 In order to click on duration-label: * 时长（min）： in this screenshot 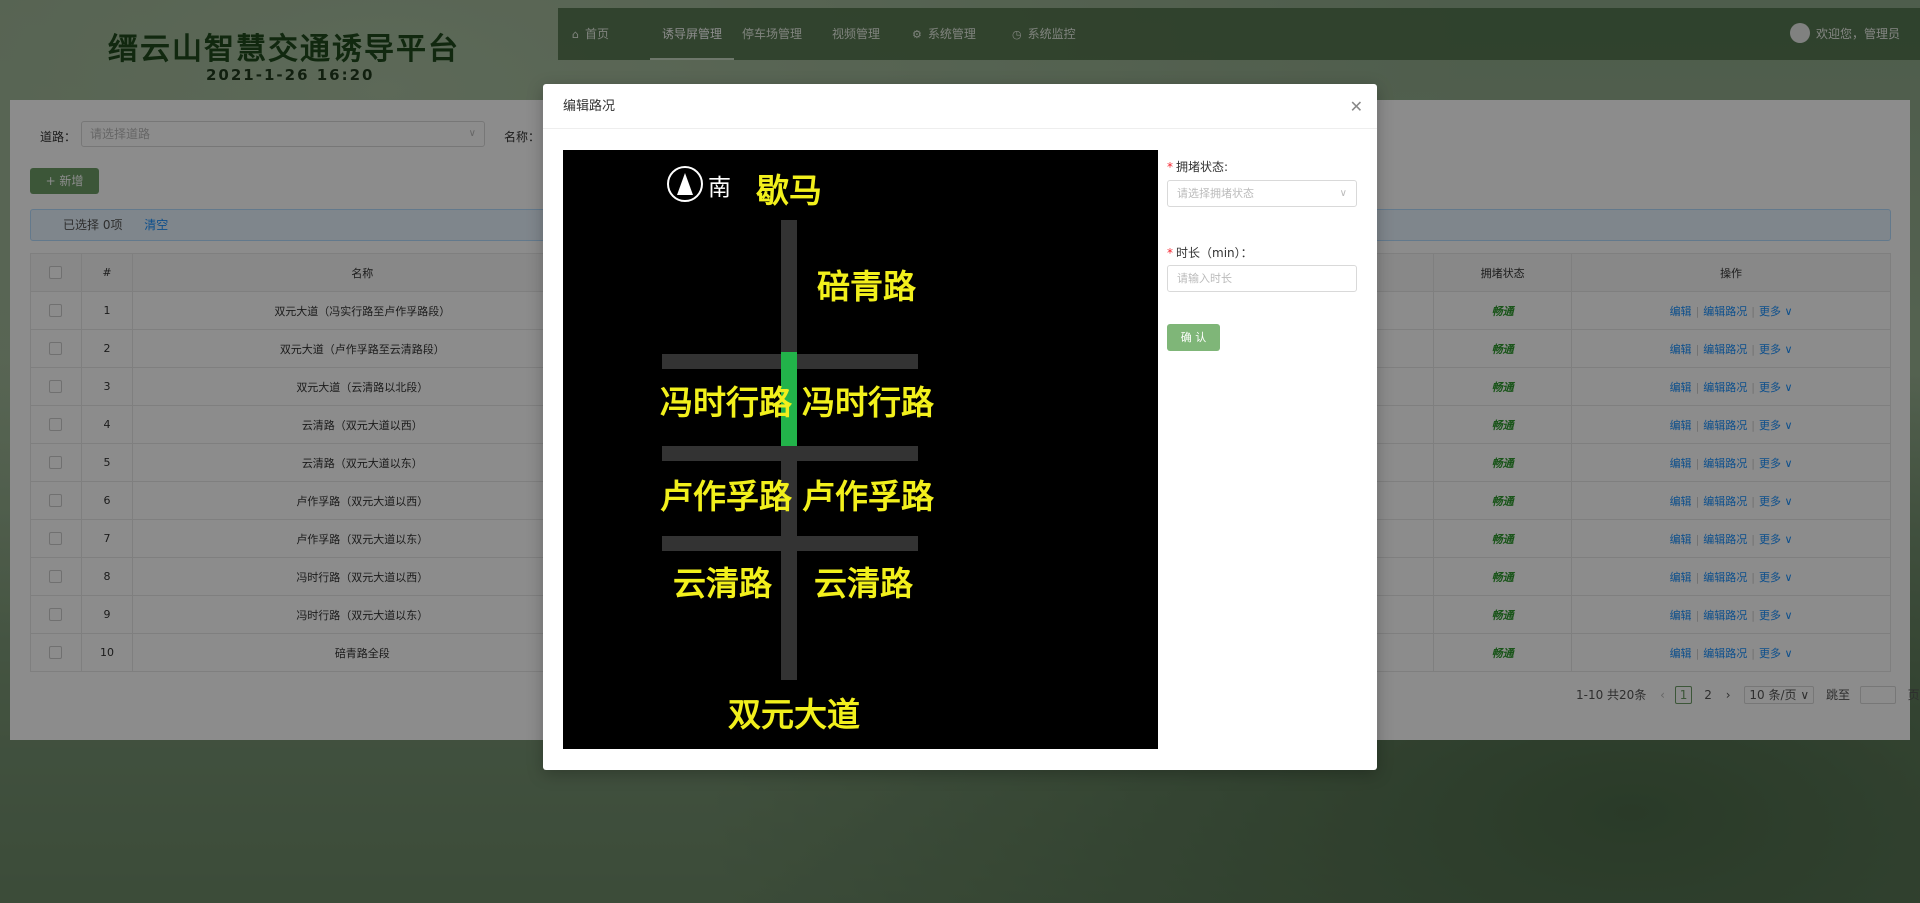, I will do `click(1210, 253)`.